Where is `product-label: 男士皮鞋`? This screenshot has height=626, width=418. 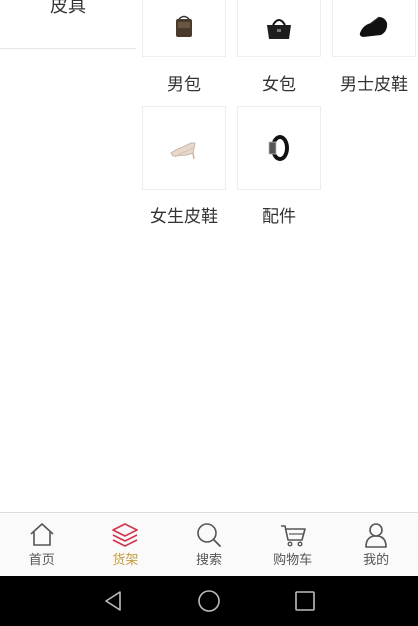 product-label: 男士皮鞋 is located at coordinates (374, 85).